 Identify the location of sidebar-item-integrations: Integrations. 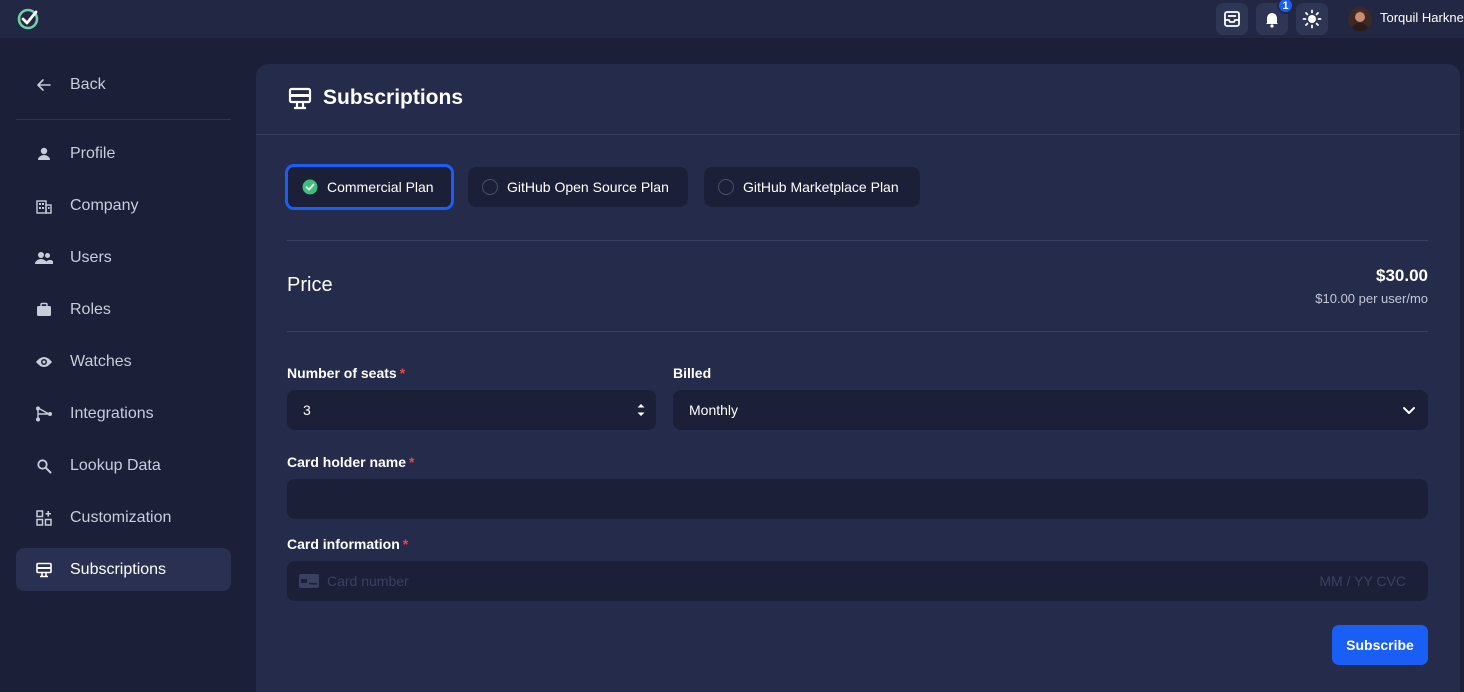
(123, 413).